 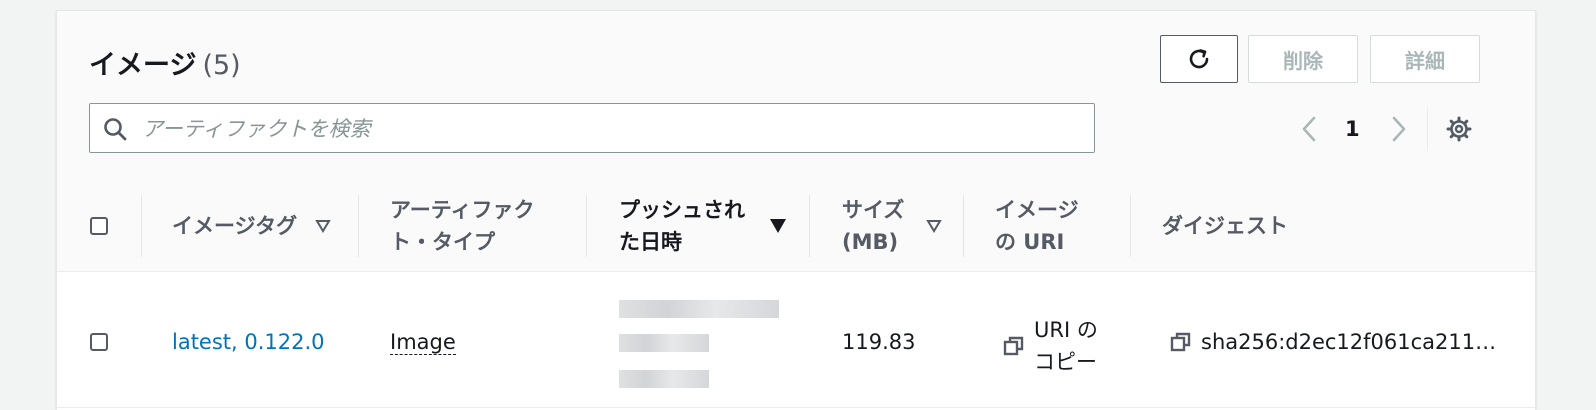 I want to click on preferences-button, so click(x=1459, y=131).